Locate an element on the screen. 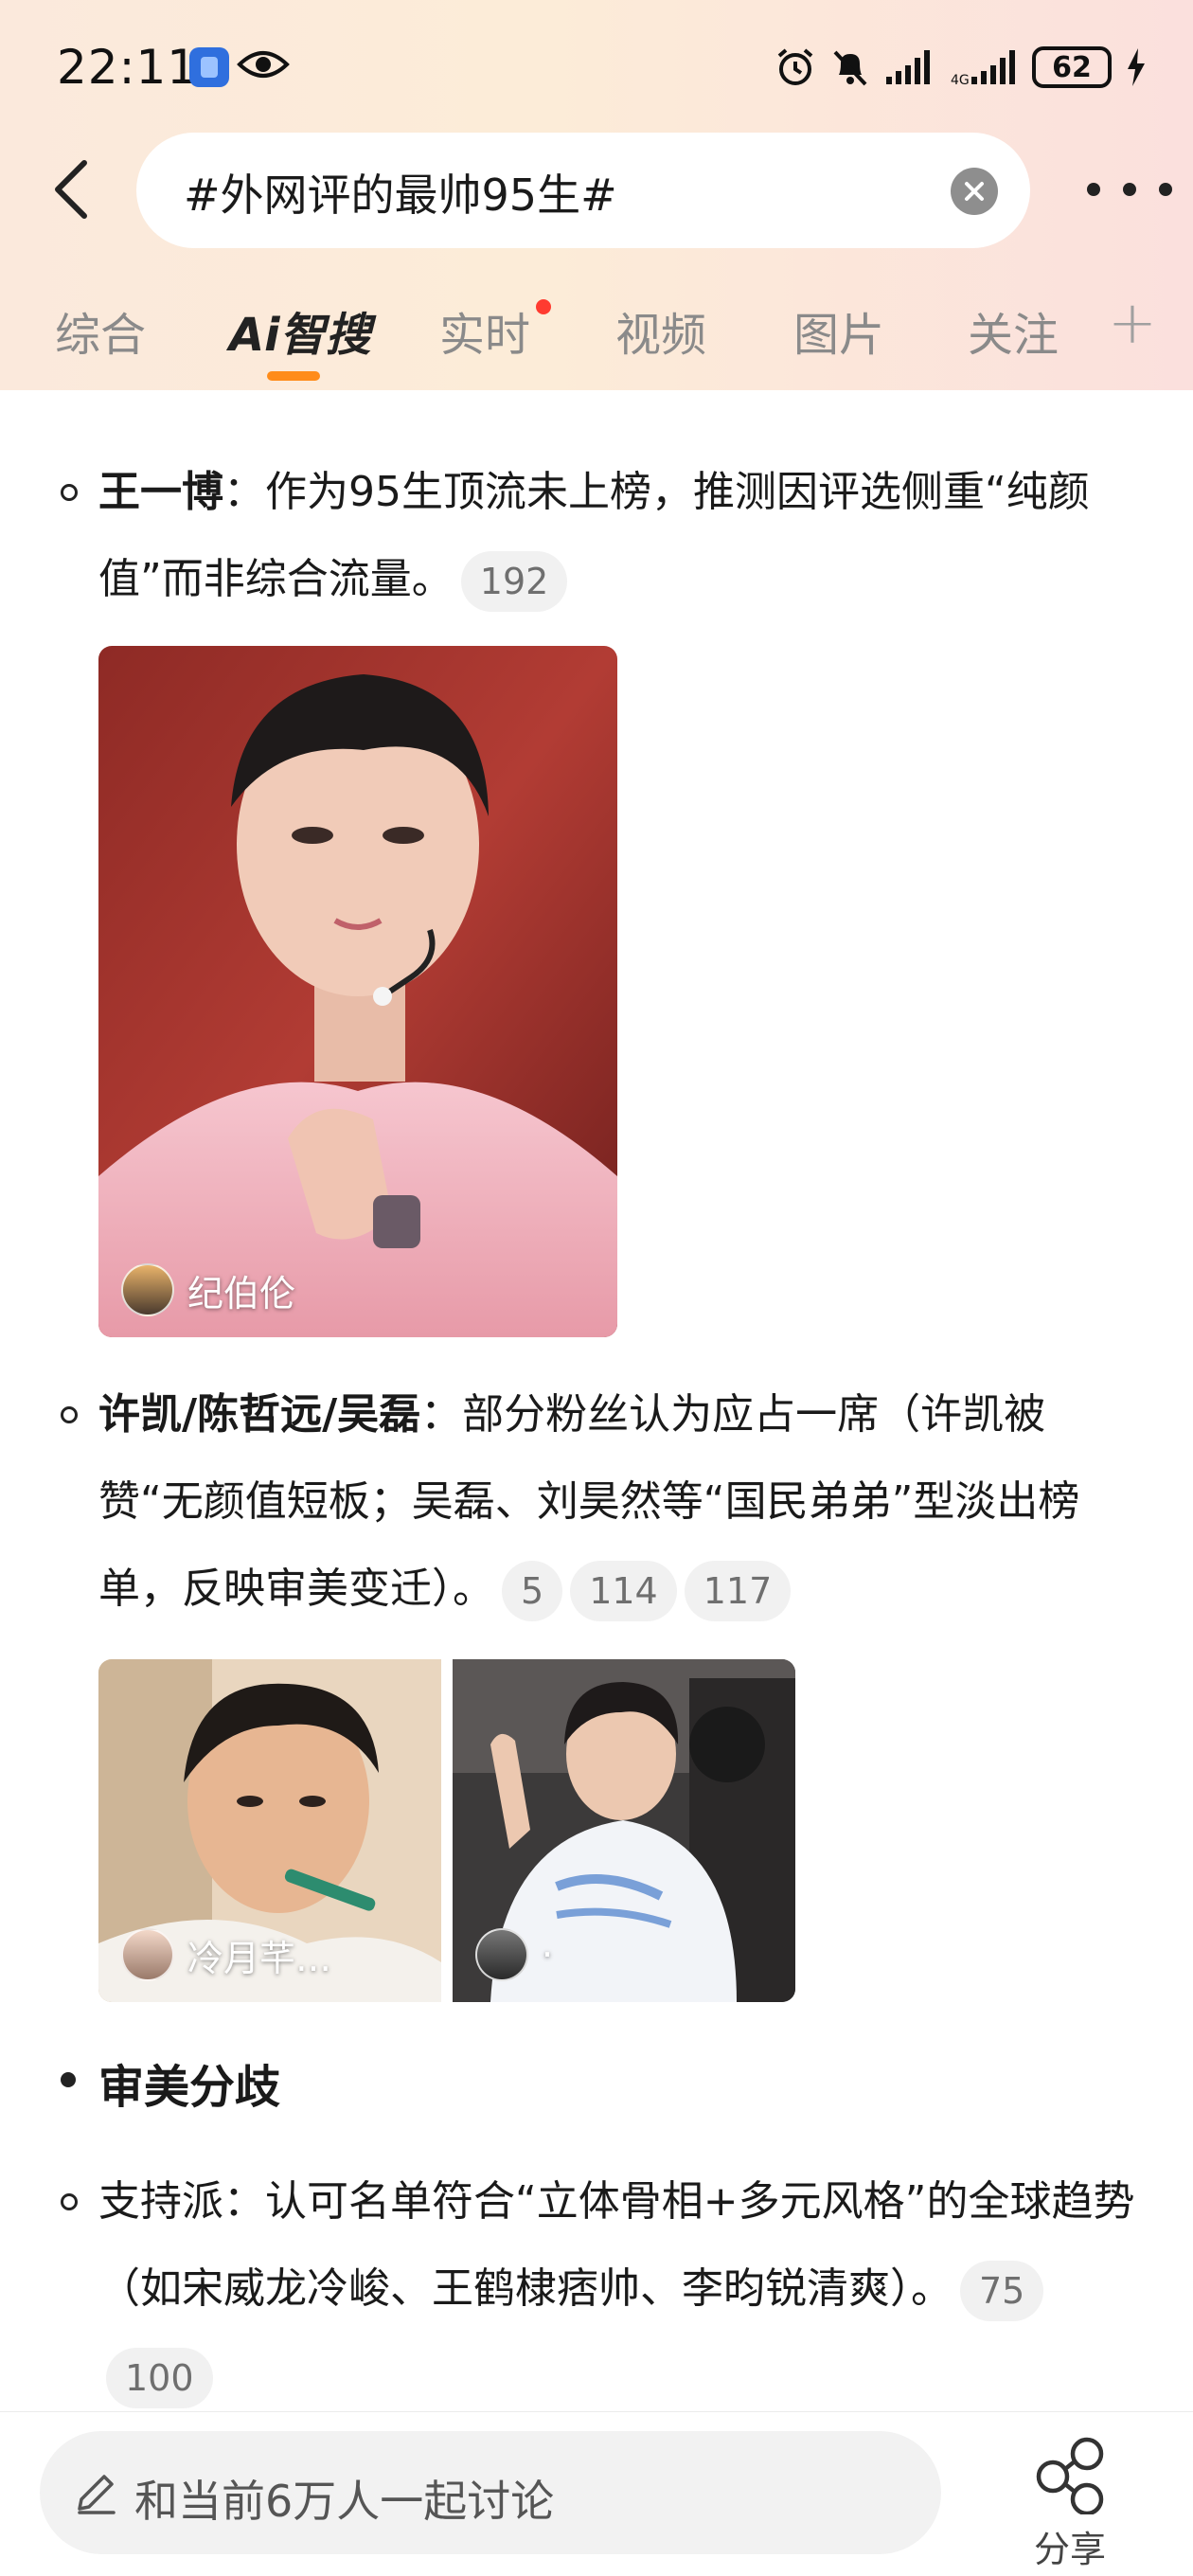 The width and height of the screenshot is (1193, 2576). tab-comprehensive: 综合 is located at coordinates (100, 330).